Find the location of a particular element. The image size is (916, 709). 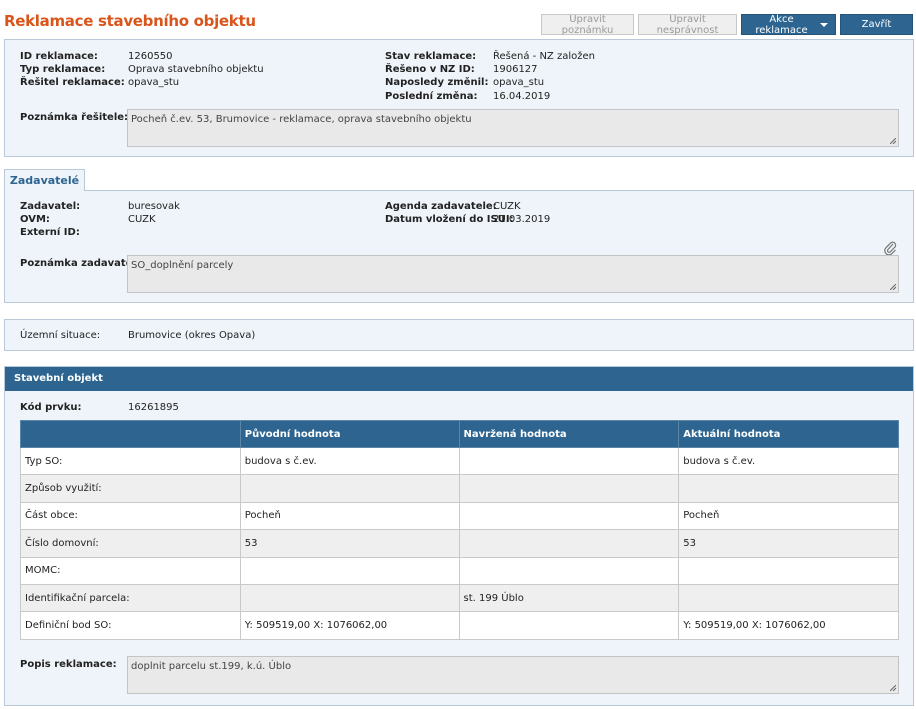

column-header-original: Původní hodnota is located at coordinates (349, 434).